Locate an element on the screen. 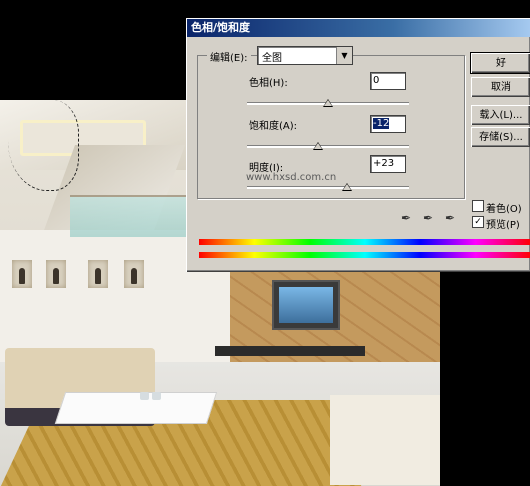 This screenshot has height=486, width=530. saturation-label: 饱和度(A): is located at coordinates (273, 126).